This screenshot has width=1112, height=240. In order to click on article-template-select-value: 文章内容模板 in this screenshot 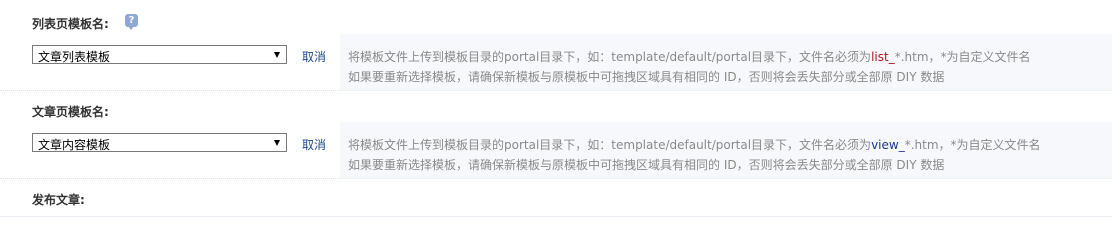, I will do `click(74, 145)`.